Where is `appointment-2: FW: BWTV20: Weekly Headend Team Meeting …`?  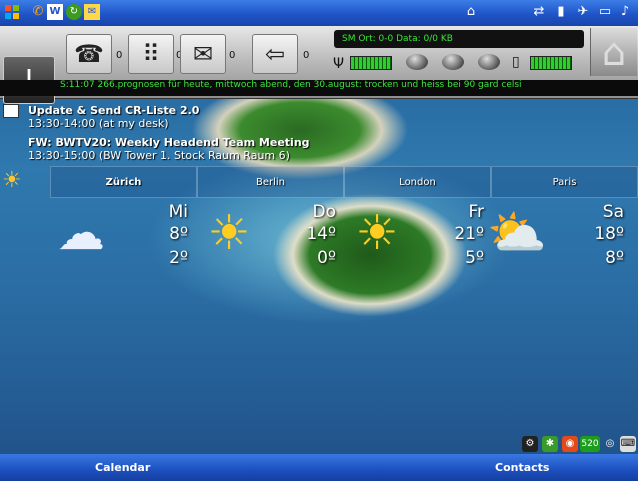
appointment-2: FW: BWTV20: Weekly Headend Team Meeting … is located at coordinates (169, 149).